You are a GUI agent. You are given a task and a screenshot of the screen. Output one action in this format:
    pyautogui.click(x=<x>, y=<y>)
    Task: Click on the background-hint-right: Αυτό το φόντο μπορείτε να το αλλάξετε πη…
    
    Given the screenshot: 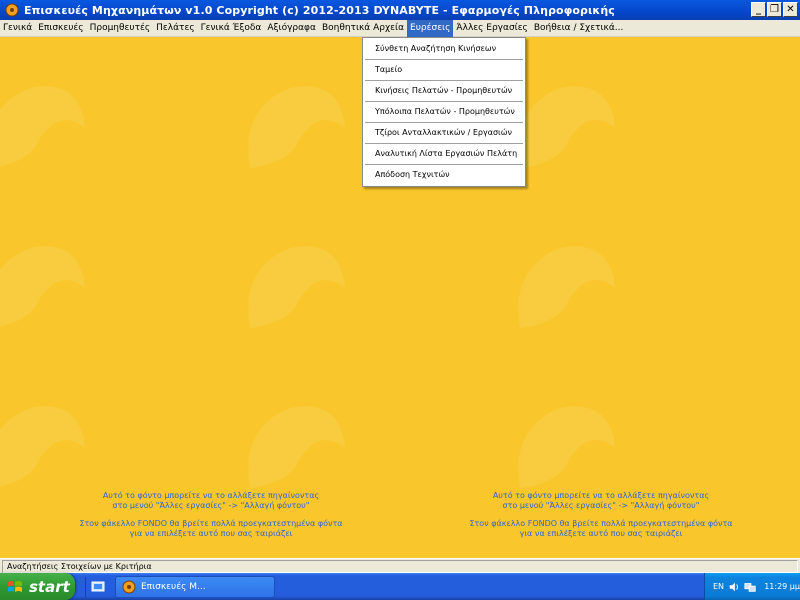 What is the action you would take?
    pyautogui.click(x=601, y=515)
    